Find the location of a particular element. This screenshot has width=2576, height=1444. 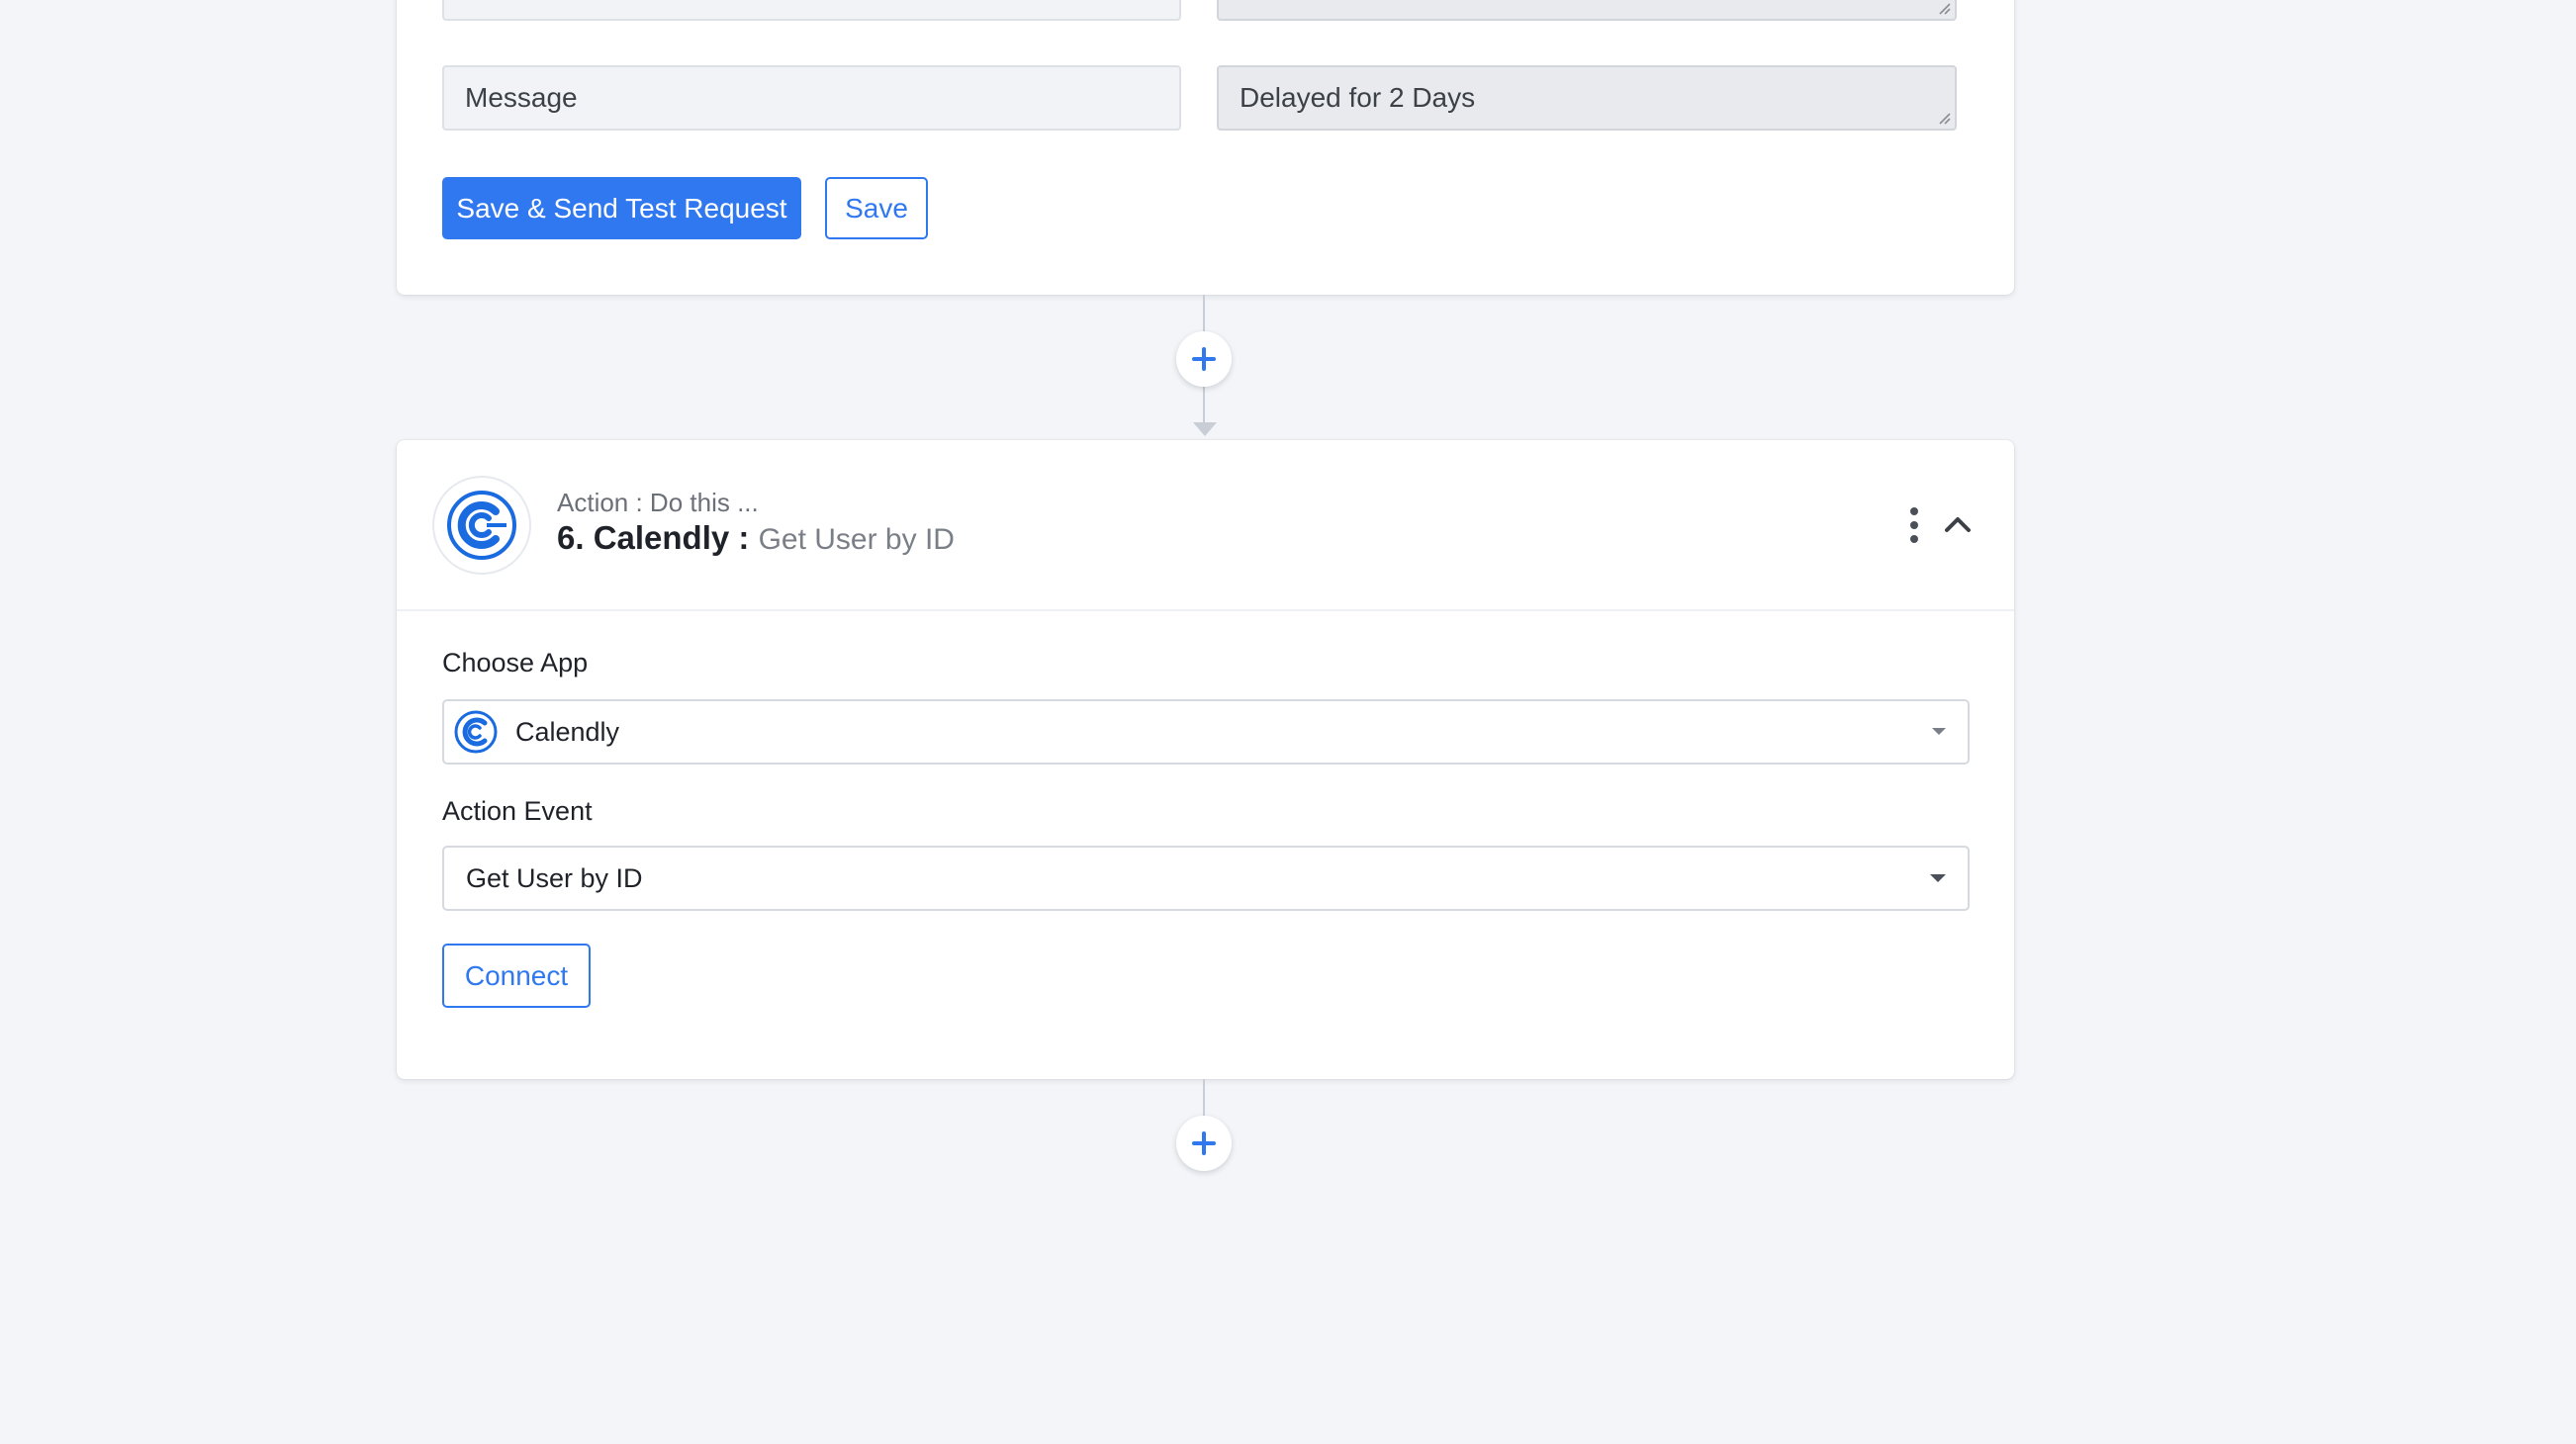

save-button: Save is located at coordinates (876, 208).